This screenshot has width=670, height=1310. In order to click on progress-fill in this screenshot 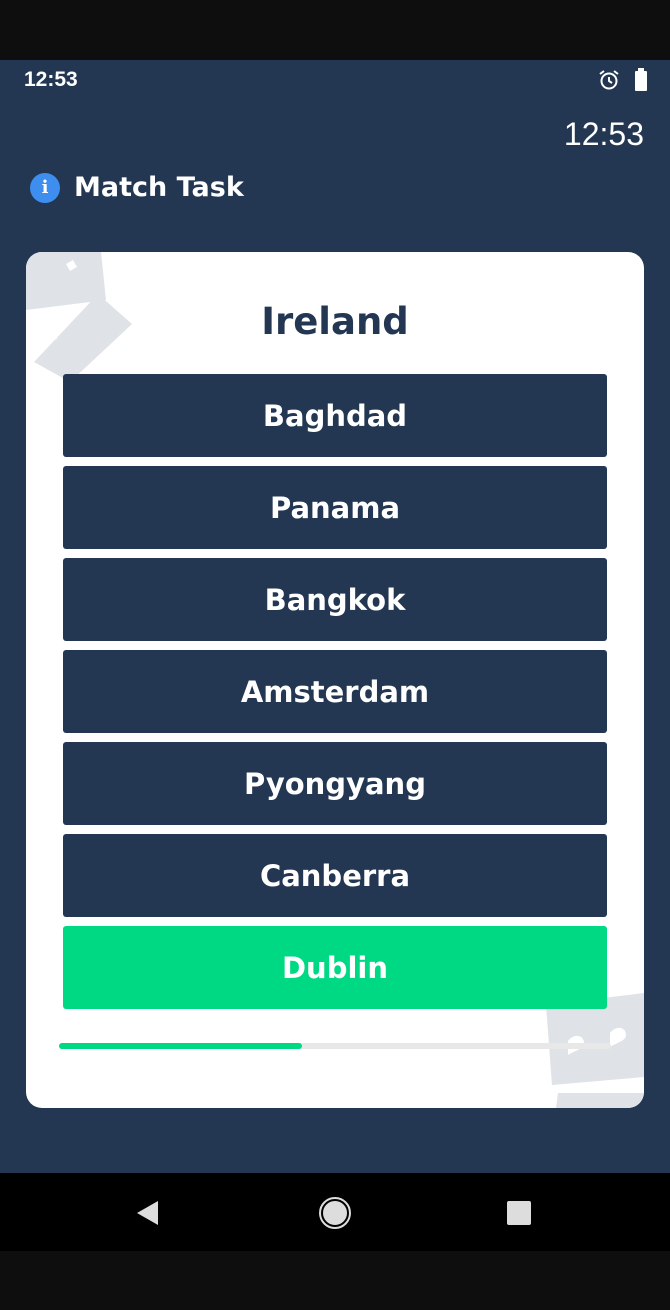, I will do `click(180, 1046)`.